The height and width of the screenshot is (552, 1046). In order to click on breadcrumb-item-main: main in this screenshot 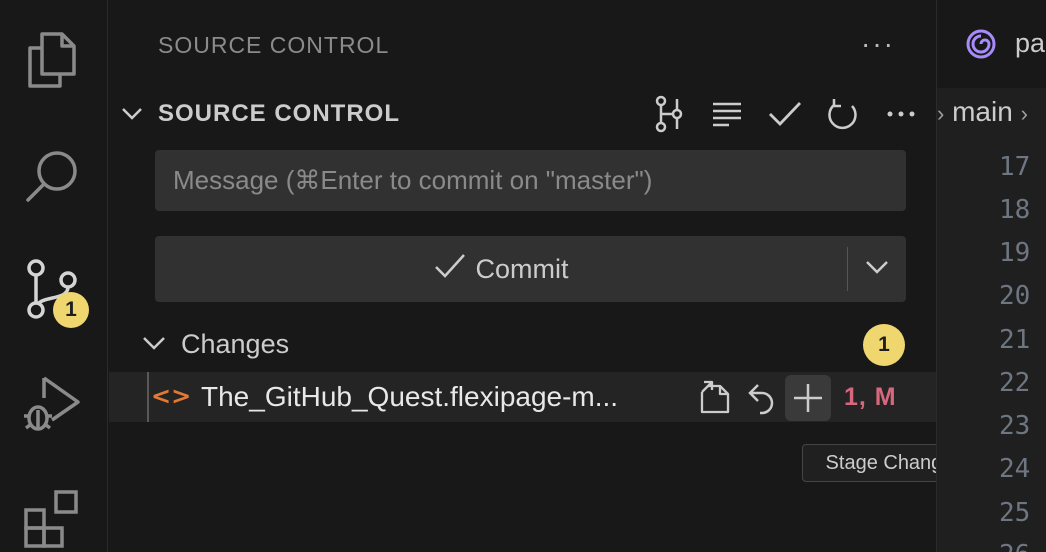, I will do `click(982, 111)`.